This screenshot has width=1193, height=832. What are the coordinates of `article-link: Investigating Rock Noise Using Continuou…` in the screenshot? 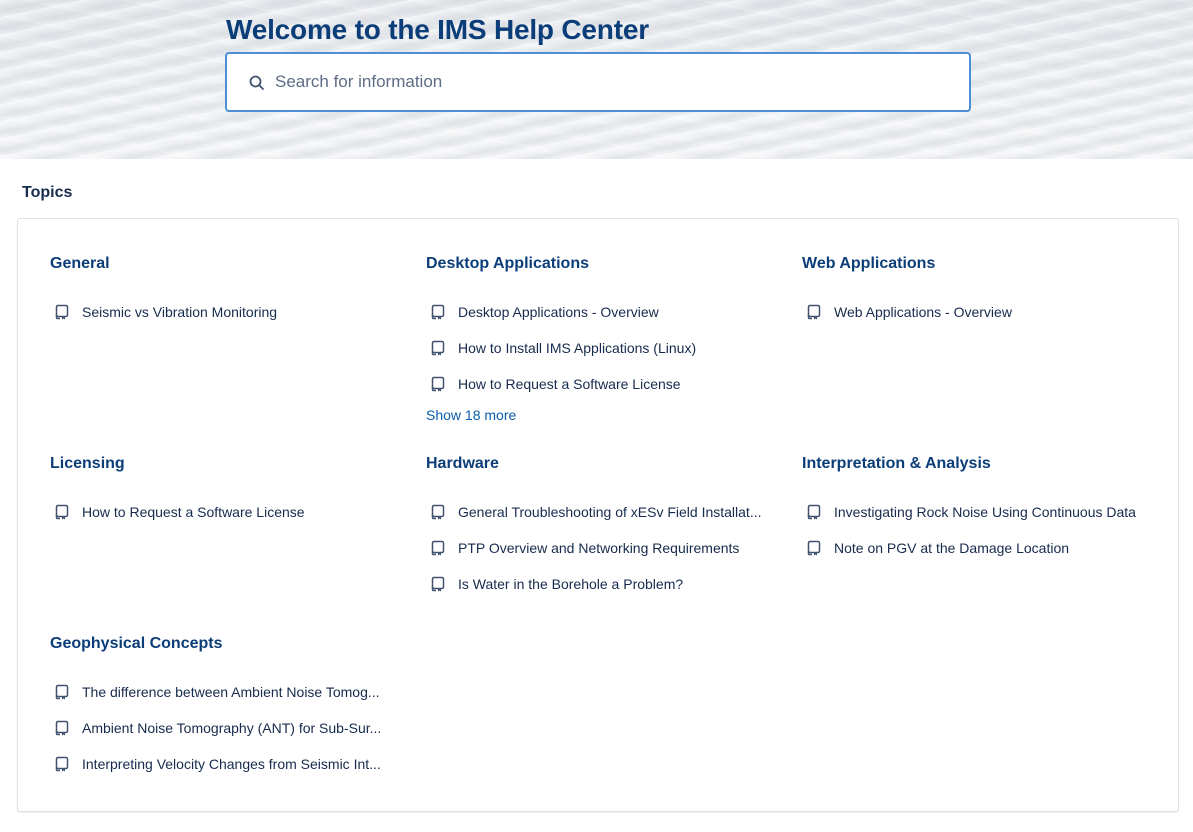 It's located at (977, 512).